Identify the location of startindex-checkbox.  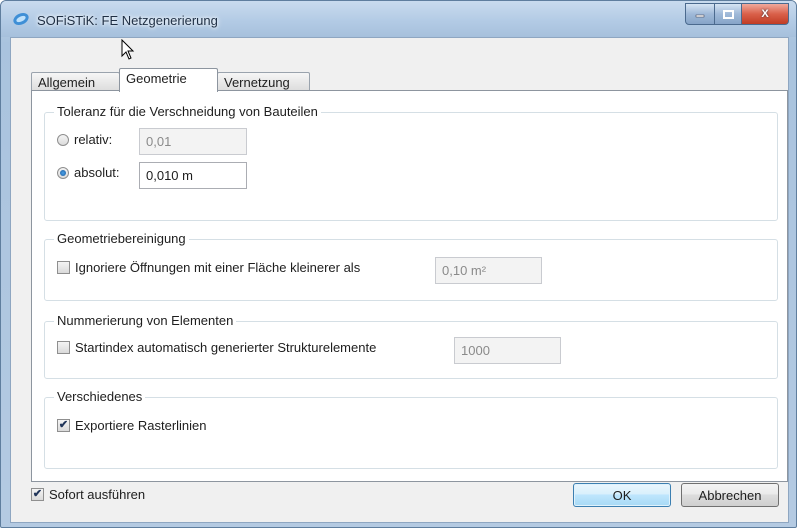
(63, 347).